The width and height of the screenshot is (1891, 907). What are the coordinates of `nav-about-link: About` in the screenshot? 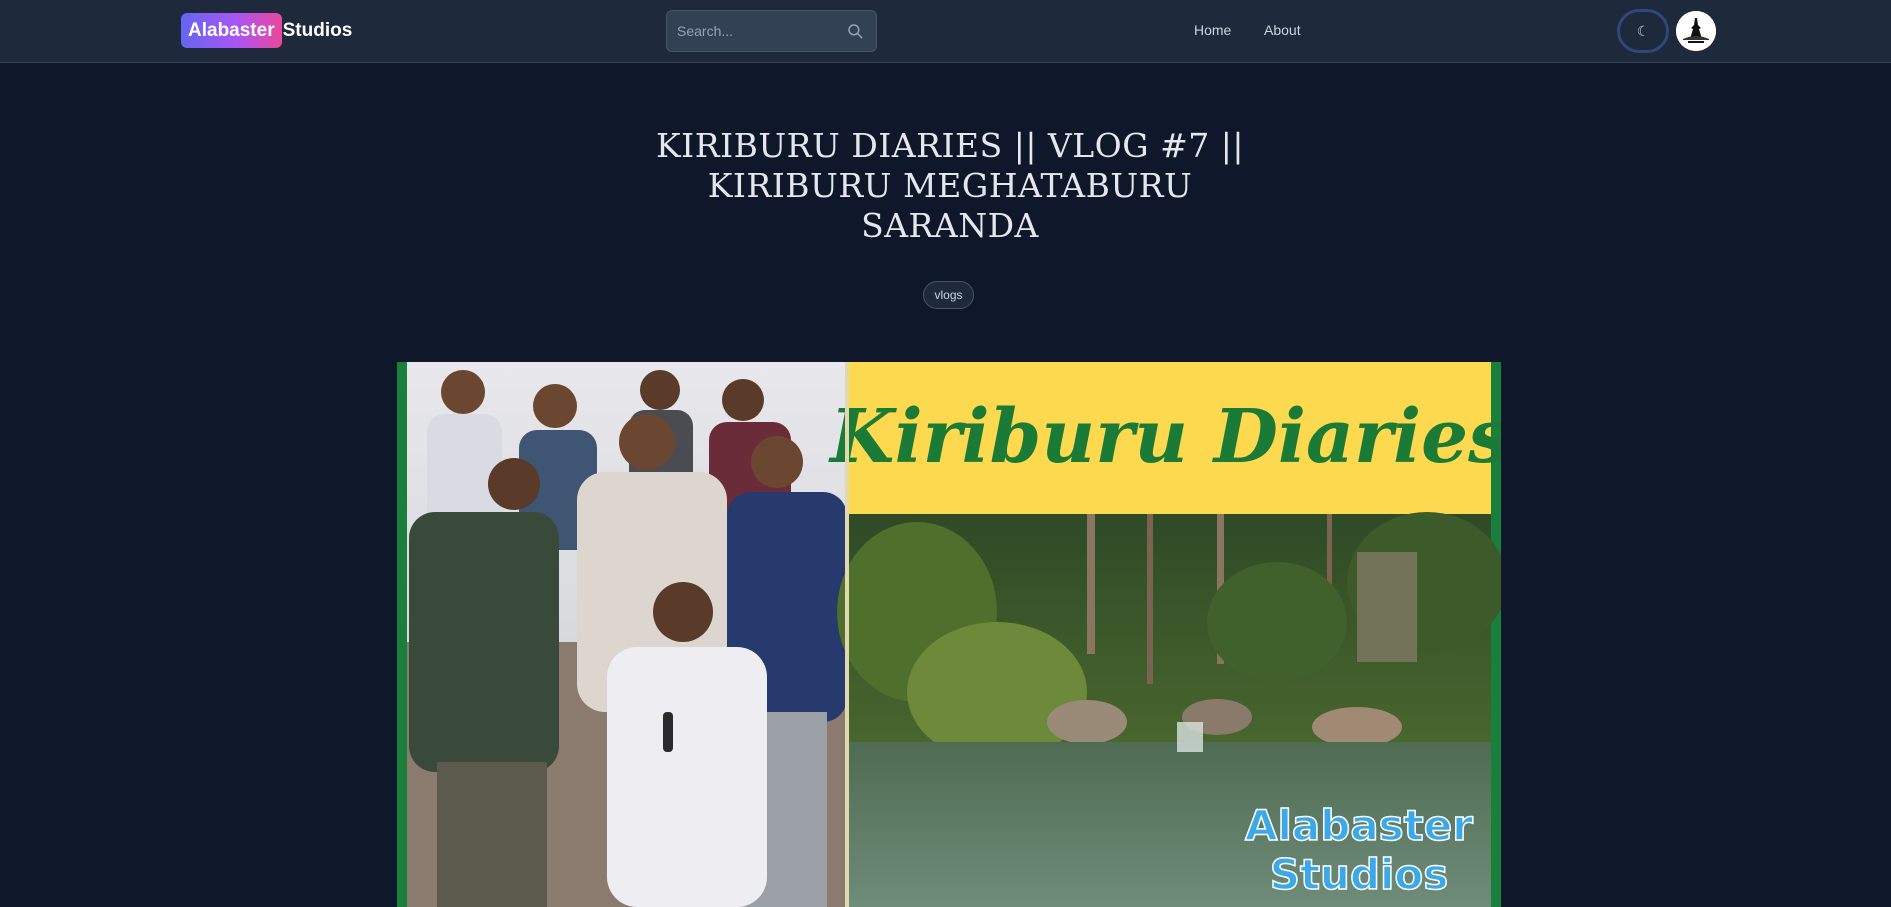 It's located at (1282, 30).